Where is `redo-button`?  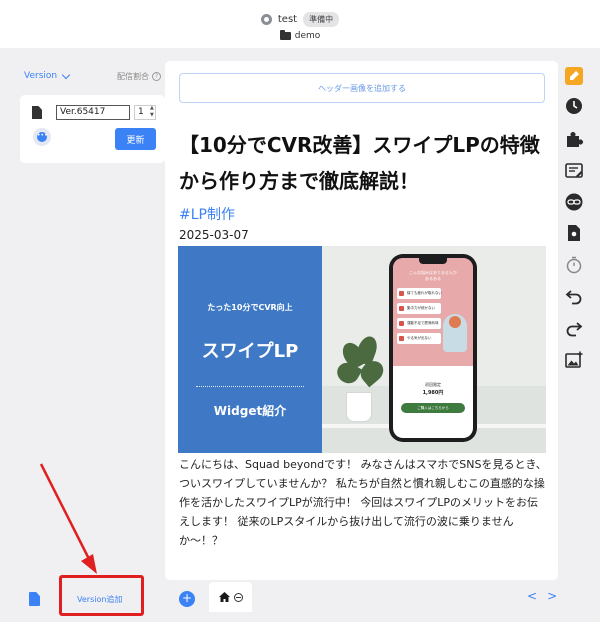 redo-button is located at coordinates (574, 328).